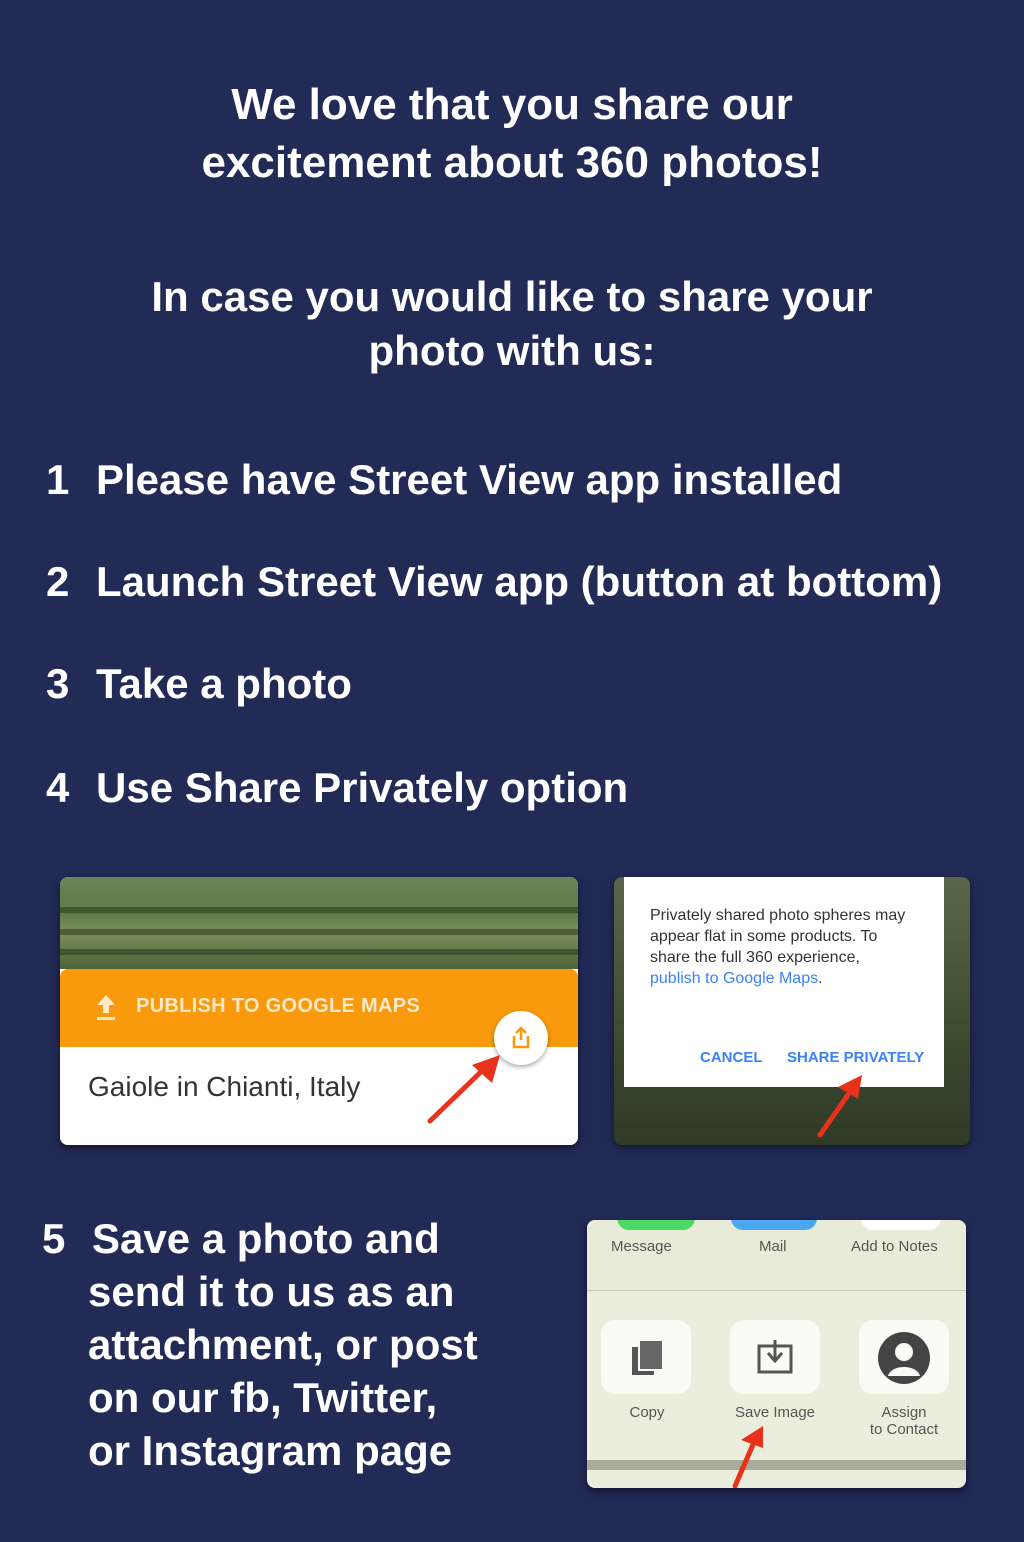  I want to click on sheet-divider, so click(776, 1465).